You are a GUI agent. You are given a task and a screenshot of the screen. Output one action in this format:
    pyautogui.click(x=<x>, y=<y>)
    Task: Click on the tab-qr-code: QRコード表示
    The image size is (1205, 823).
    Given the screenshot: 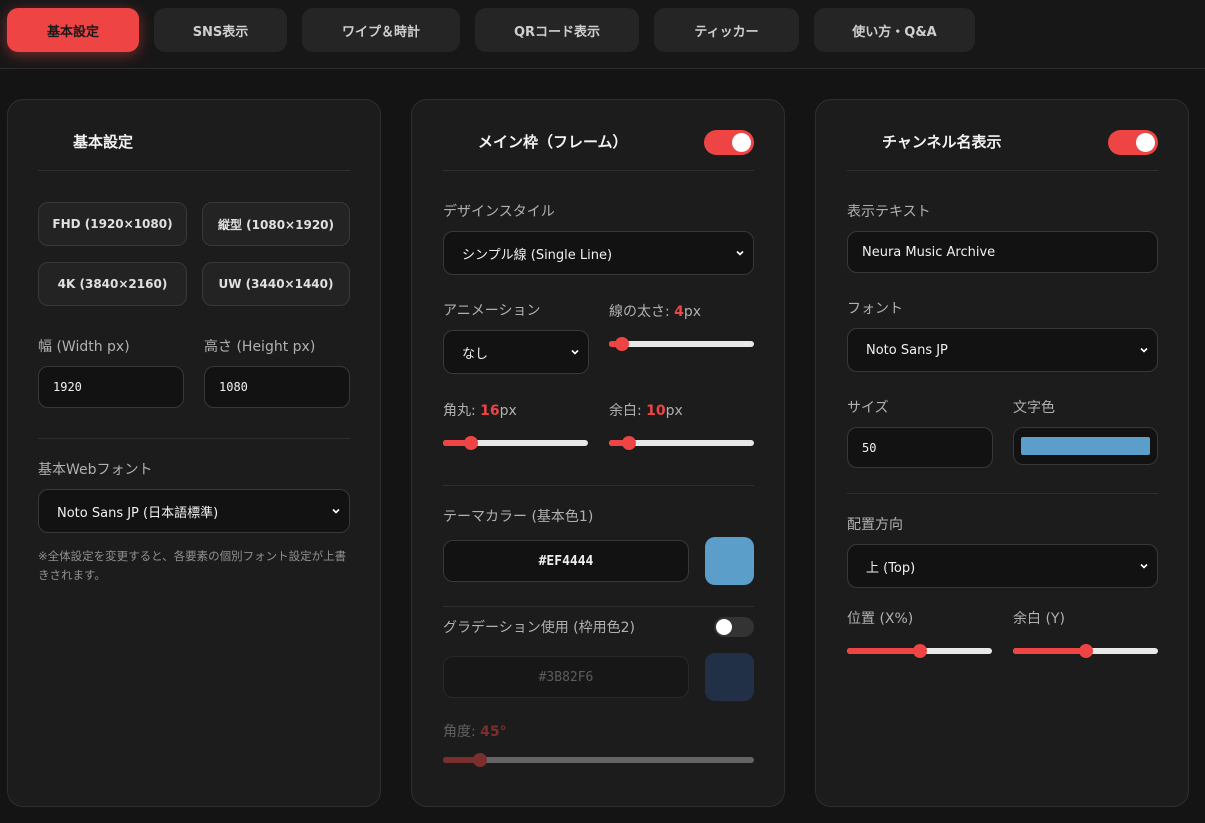 What is the action you would take?
    pyautogui.click(x=557, y=30)
    